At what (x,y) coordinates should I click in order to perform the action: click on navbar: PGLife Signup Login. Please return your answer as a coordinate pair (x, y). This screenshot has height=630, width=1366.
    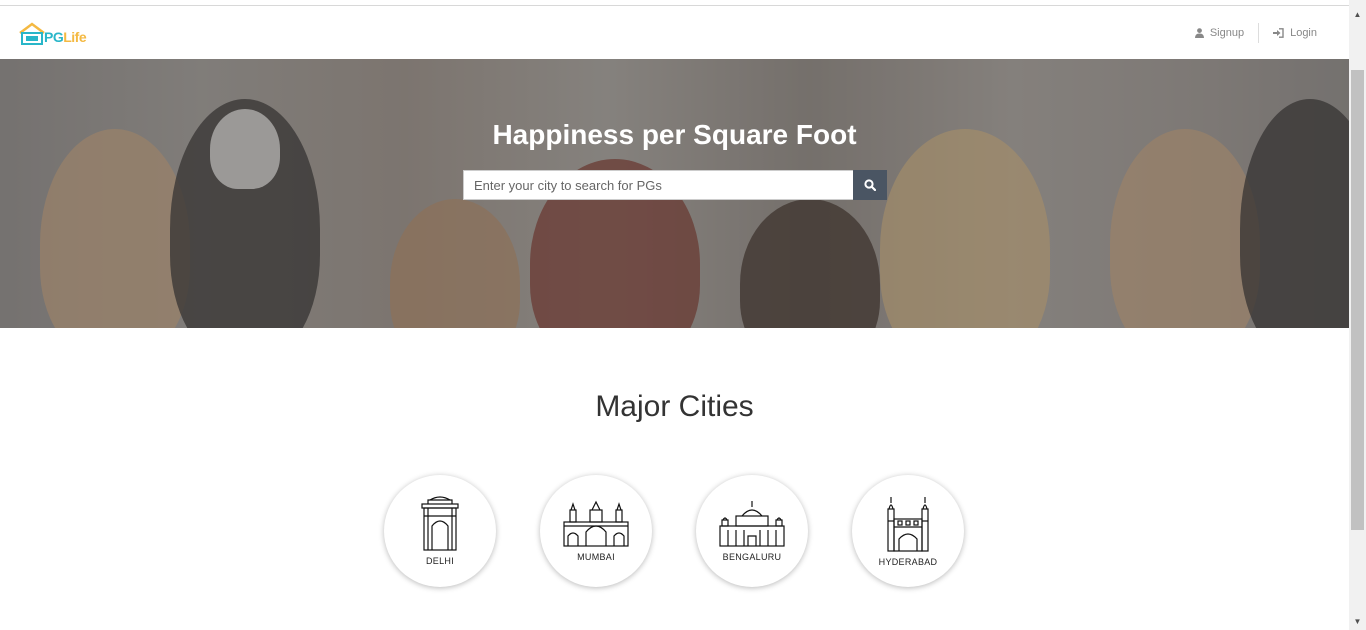
    Looking at the image, I should click on (674, 32).